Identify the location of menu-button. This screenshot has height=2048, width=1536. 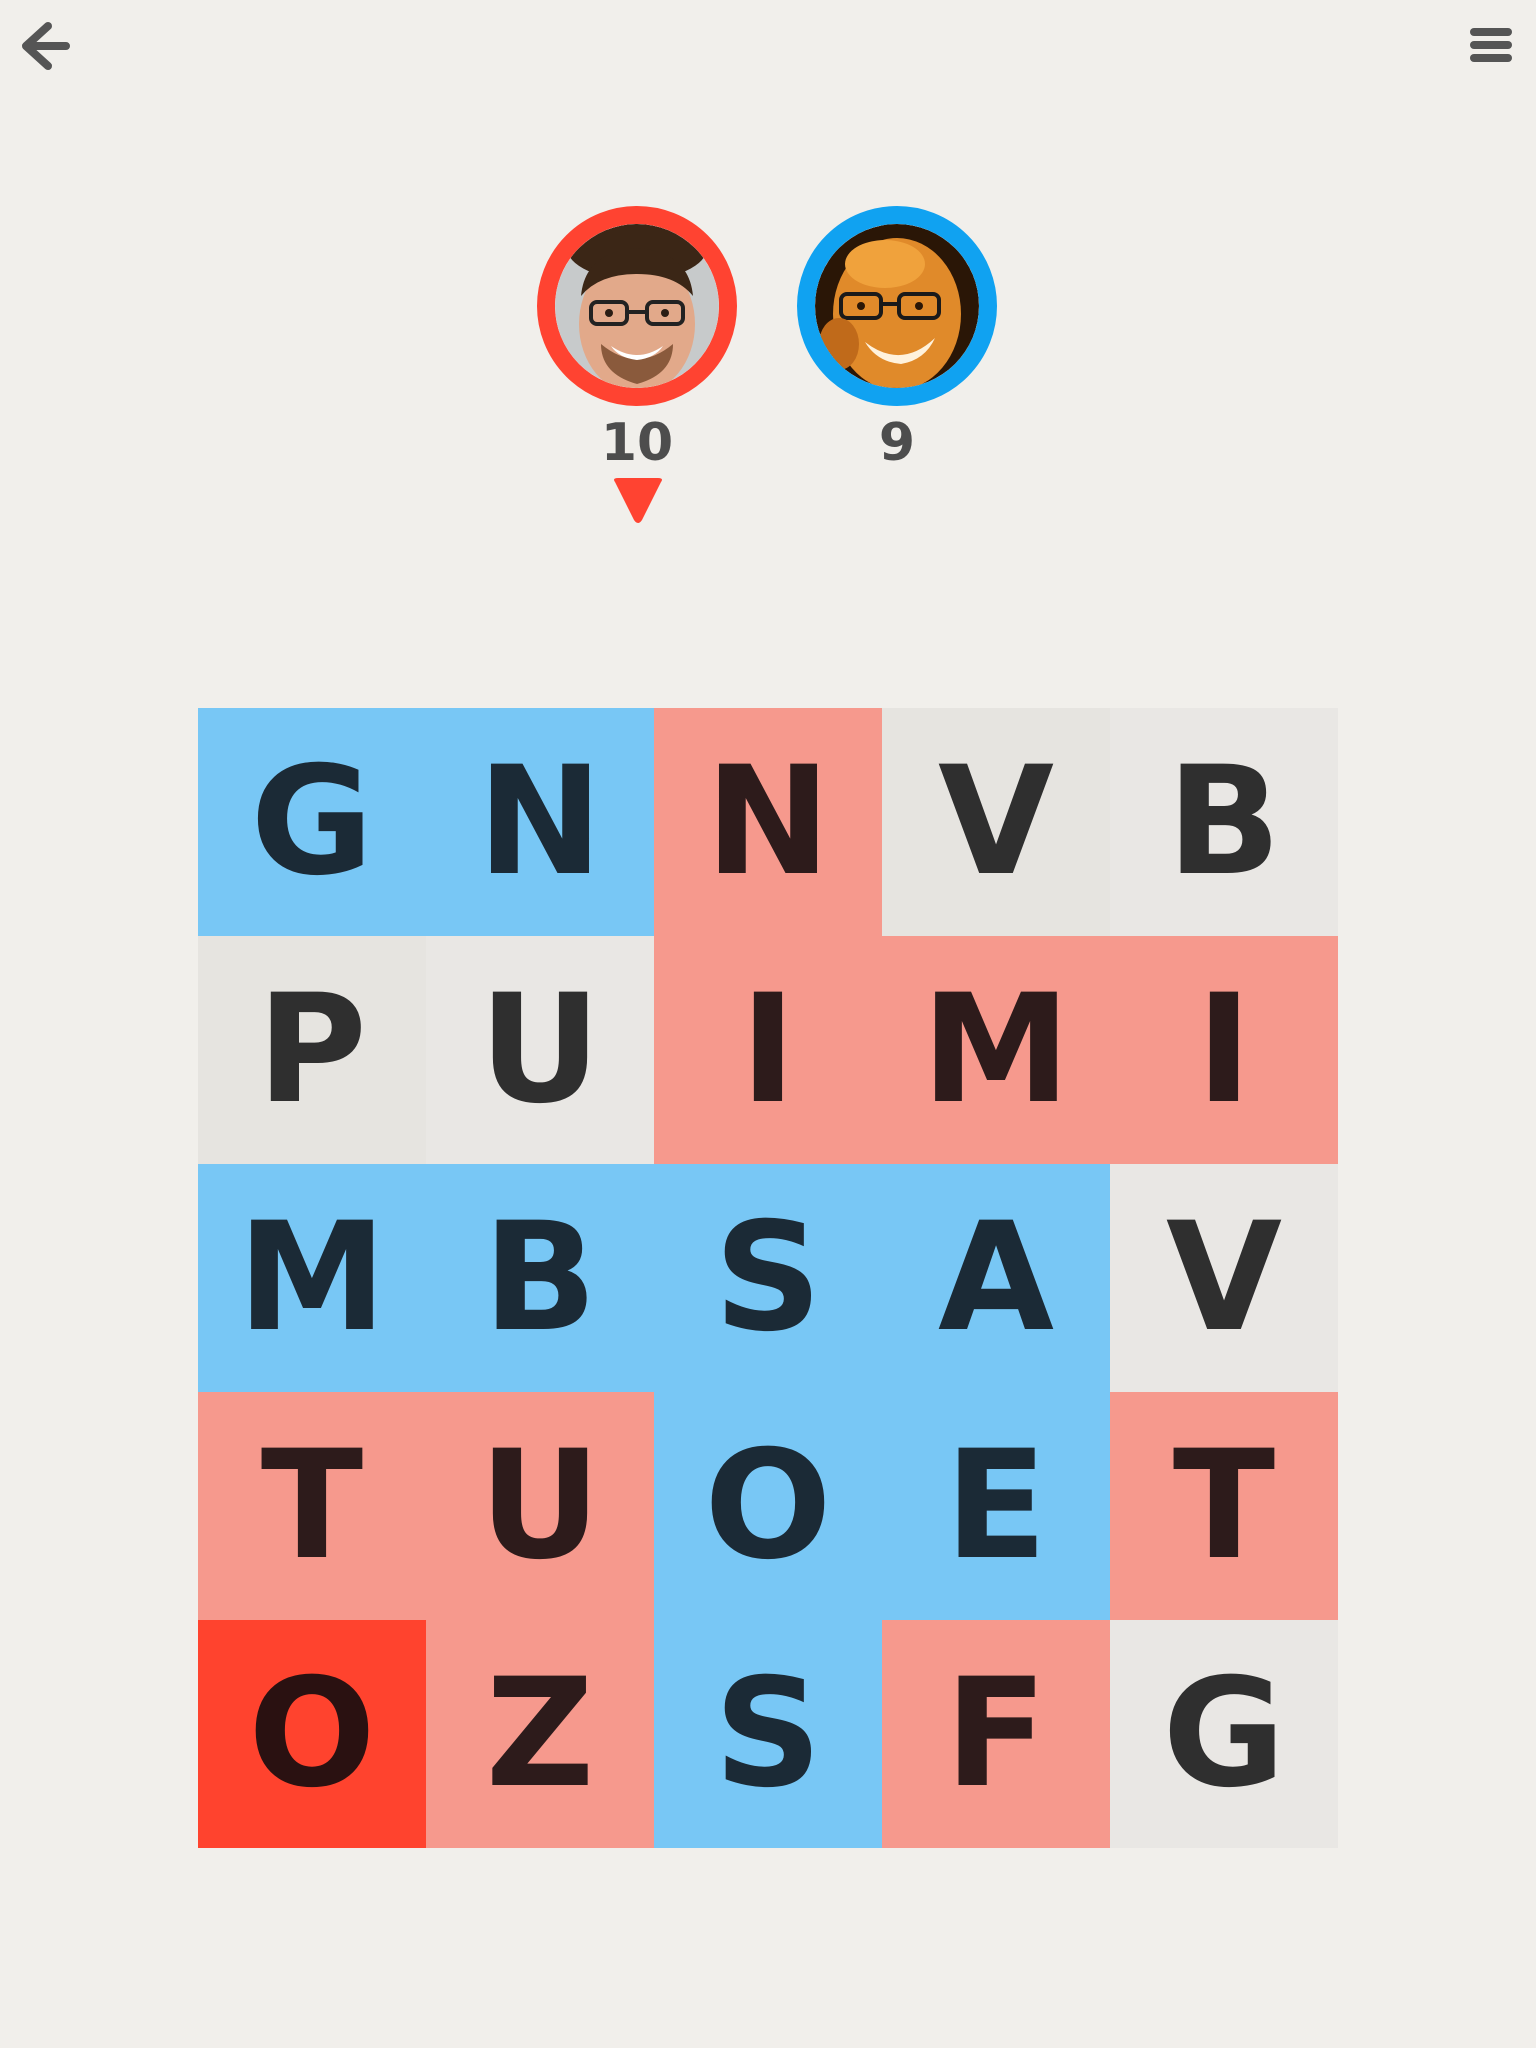
(1492, 46).